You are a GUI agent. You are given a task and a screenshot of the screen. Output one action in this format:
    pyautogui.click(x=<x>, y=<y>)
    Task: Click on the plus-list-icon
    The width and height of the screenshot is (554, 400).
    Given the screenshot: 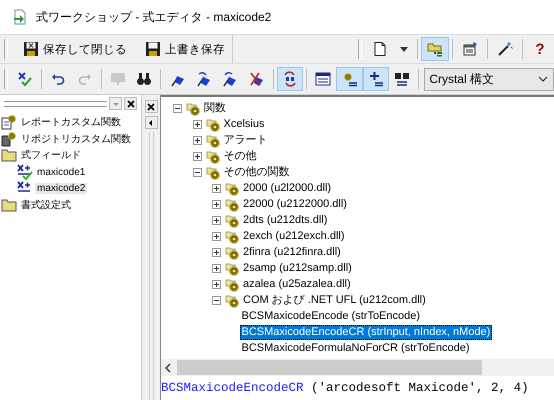 What is the action you would take?
    pyautogui.click(x=376, y=79)
    